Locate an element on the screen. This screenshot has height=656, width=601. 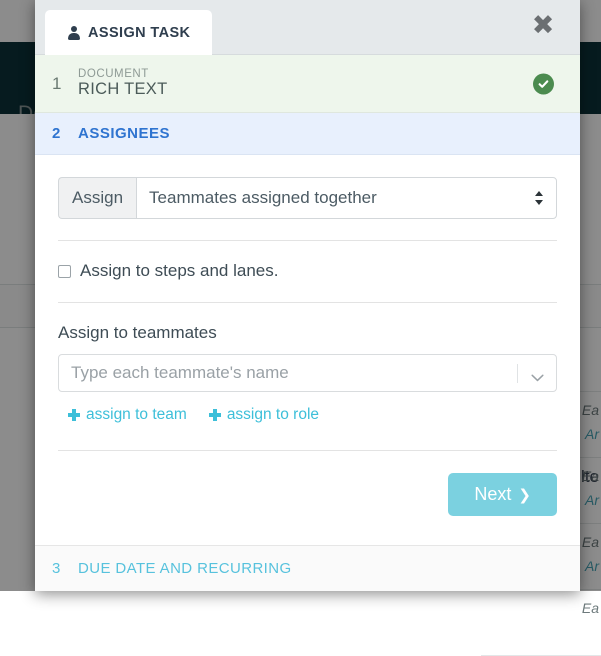
assign-to-role-label: assign to role is located at coordinates (273, 414).